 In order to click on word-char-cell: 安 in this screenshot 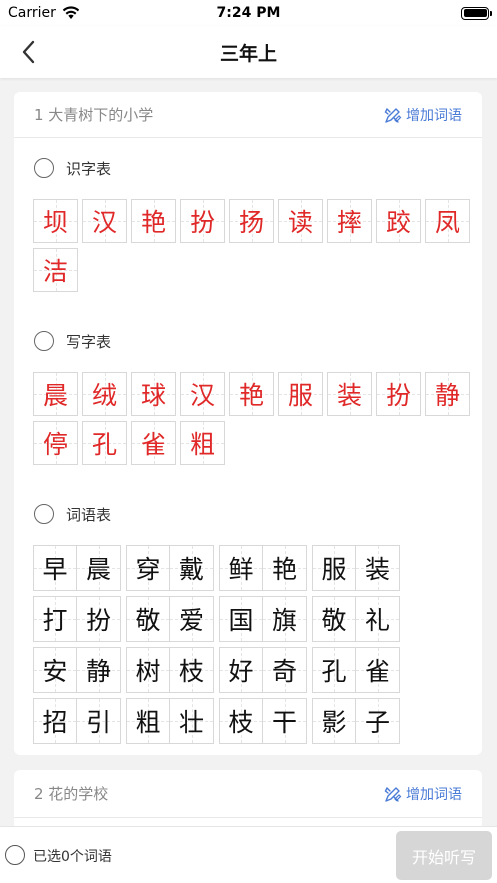, I will do `click(55, 670)`.